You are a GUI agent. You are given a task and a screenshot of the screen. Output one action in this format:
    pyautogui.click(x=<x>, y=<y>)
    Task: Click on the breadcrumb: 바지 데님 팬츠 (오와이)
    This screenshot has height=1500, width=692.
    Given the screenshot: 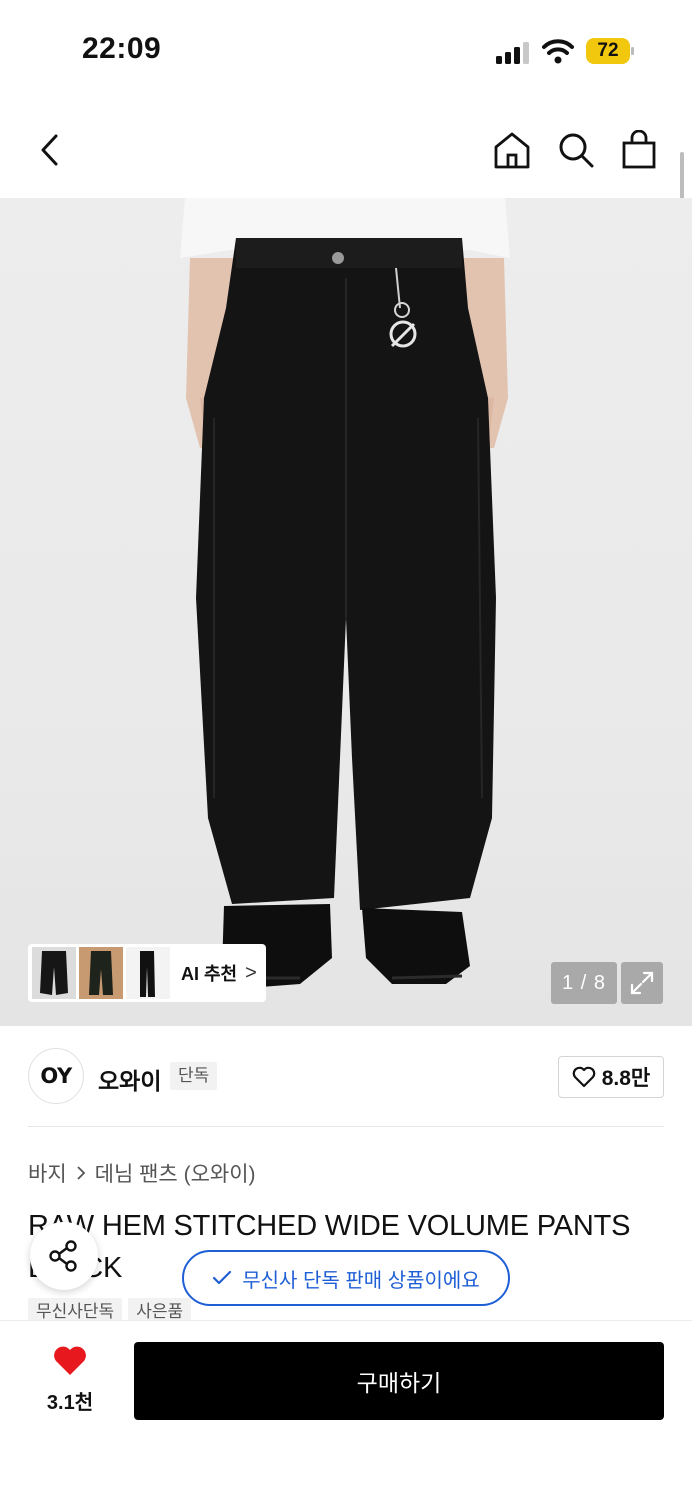 What is the action you would take?
    pyautogui.click(x=142, y=1173)
    